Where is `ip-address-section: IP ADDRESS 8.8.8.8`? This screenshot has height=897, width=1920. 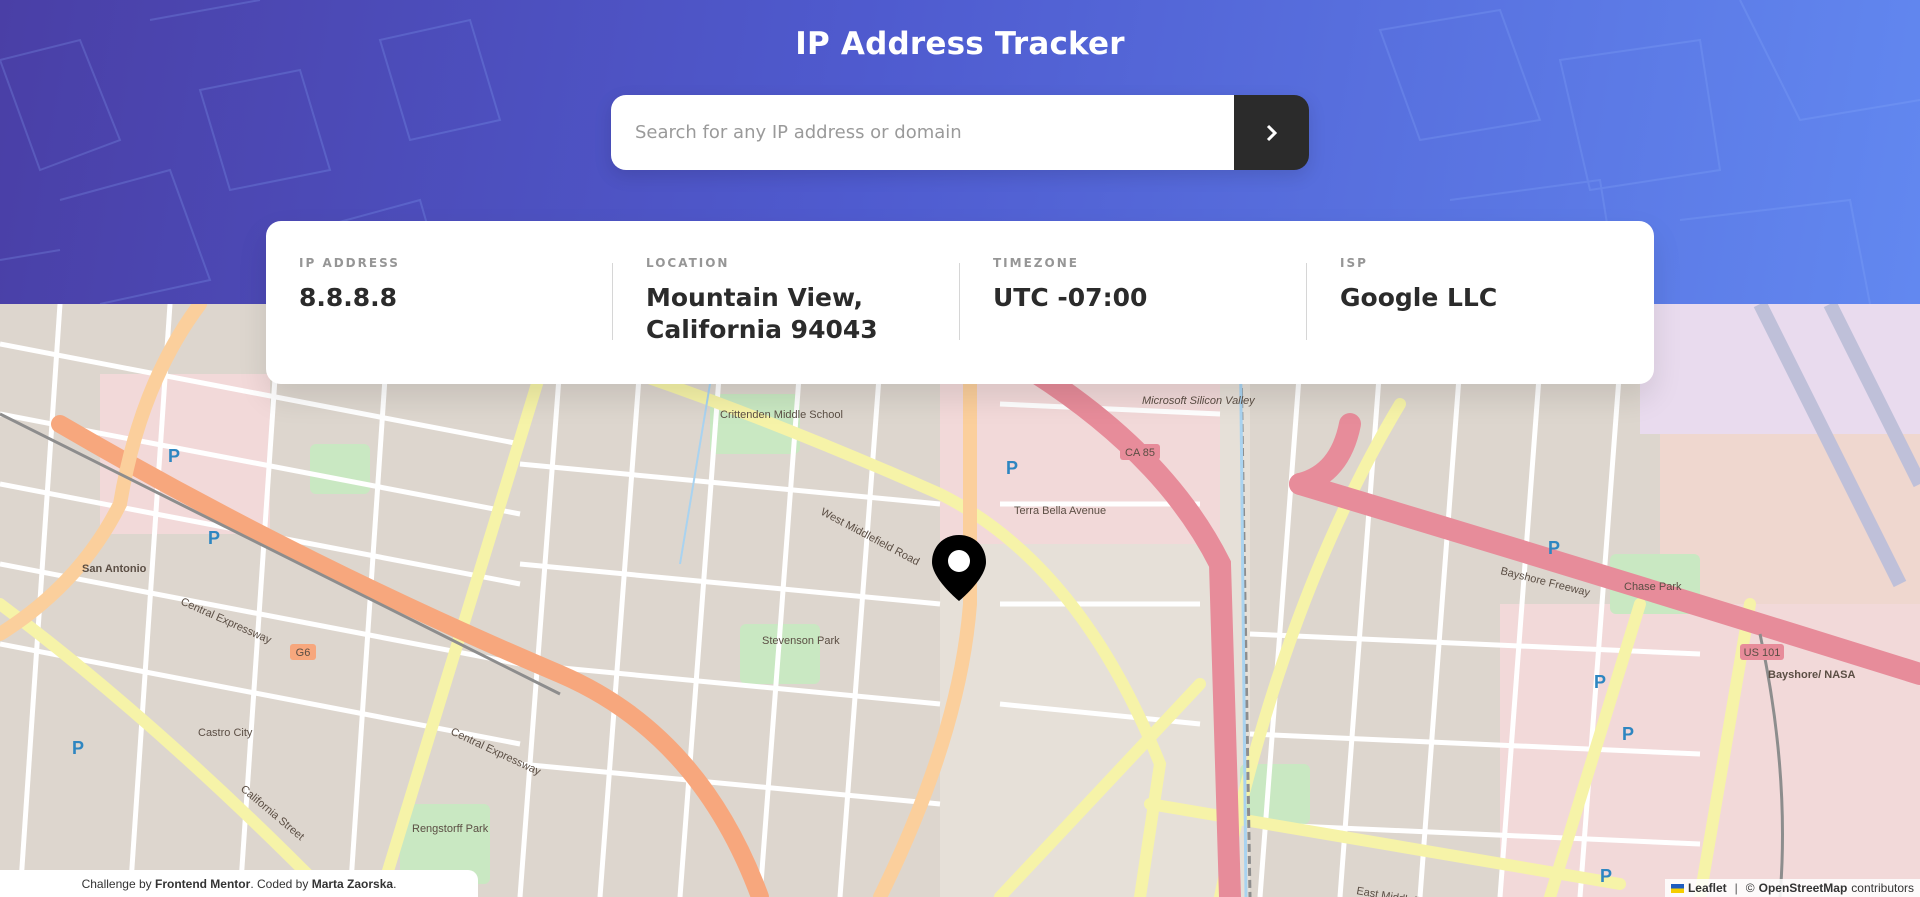
ip-address-section: IP ADDRESS 8.8.8.8 is located at coordinates (459, 285).